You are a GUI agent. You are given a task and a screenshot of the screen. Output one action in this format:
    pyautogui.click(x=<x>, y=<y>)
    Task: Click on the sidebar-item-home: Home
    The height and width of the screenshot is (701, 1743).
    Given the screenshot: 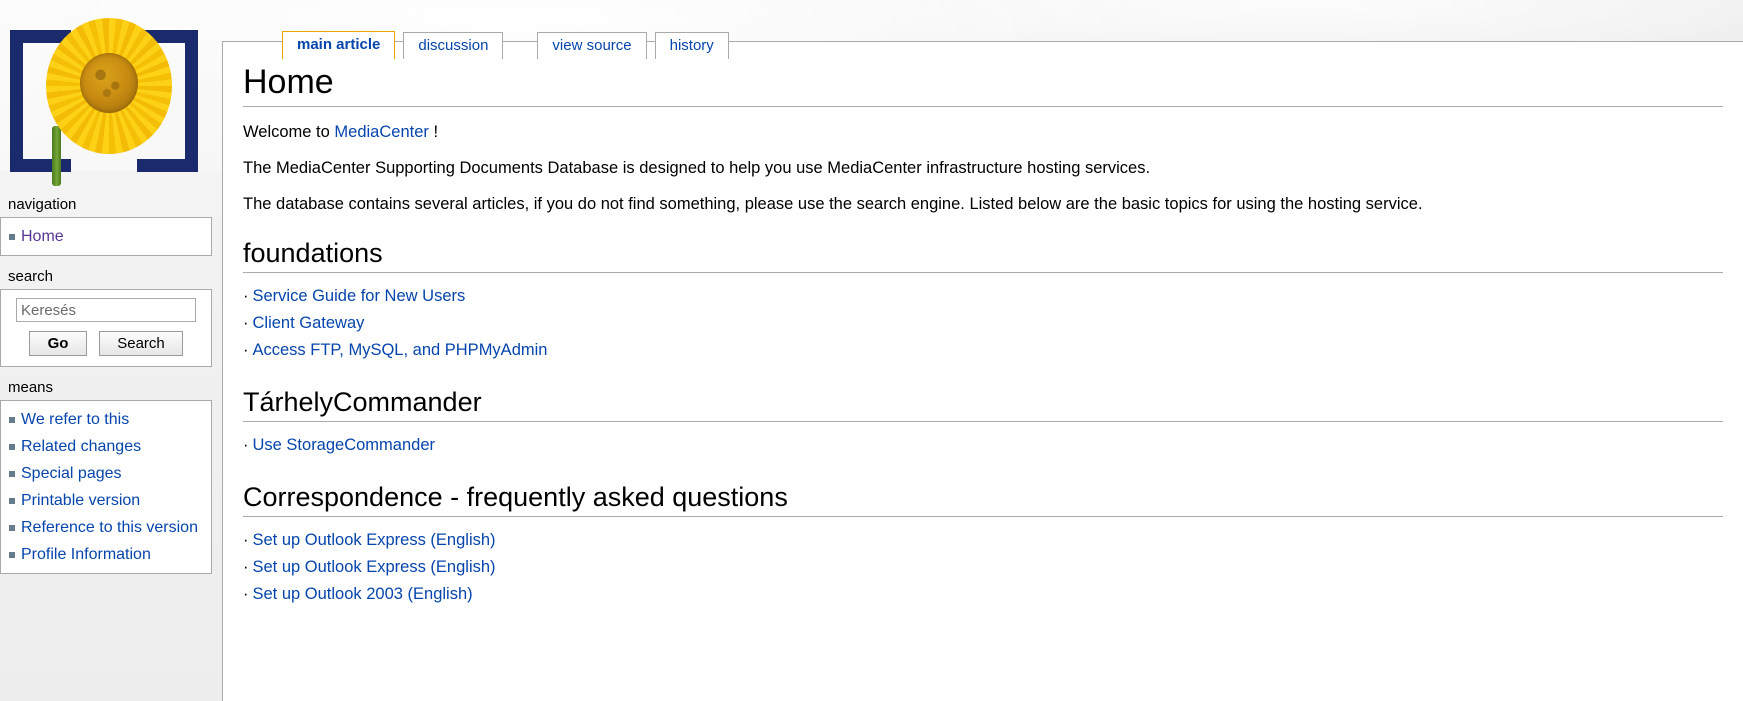 What is the action you would take?
    pyautogui.click(x=106, y=236)
    